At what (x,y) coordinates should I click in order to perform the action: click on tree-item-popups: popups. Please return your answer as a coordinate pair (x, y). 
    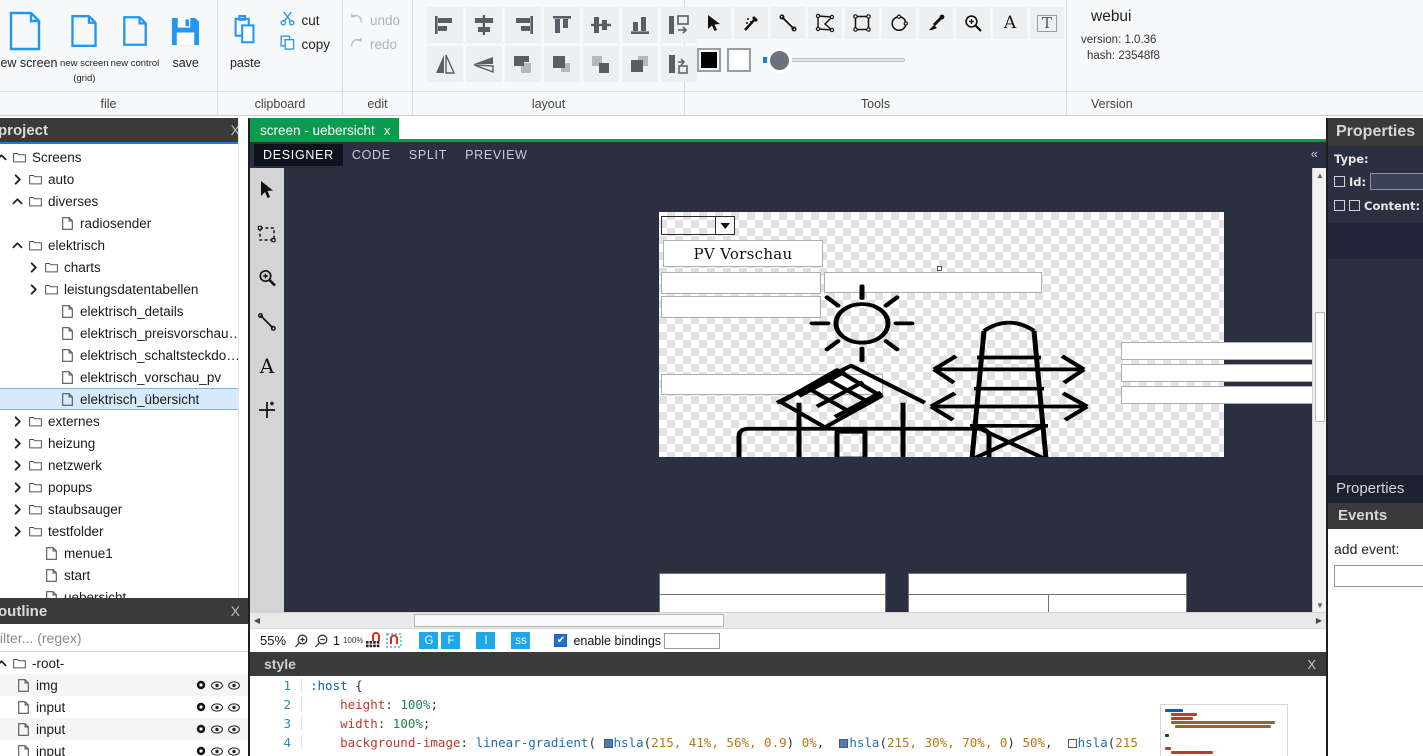
    Looking at the image, I should click on (124, 487).